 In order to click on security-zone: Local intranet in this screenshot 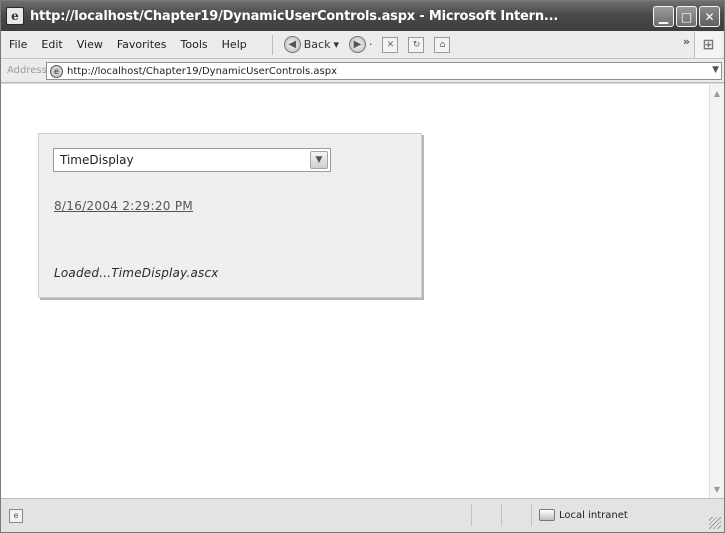, I will do `click(583, 515)`.